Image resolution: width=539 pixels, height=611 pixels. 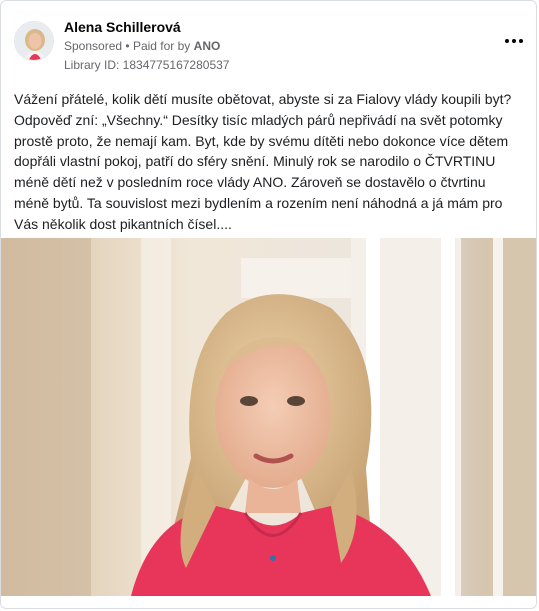 I want to click on sponsored-line: Sponsored • Paid for by ANO, so click(x=146, y=46).